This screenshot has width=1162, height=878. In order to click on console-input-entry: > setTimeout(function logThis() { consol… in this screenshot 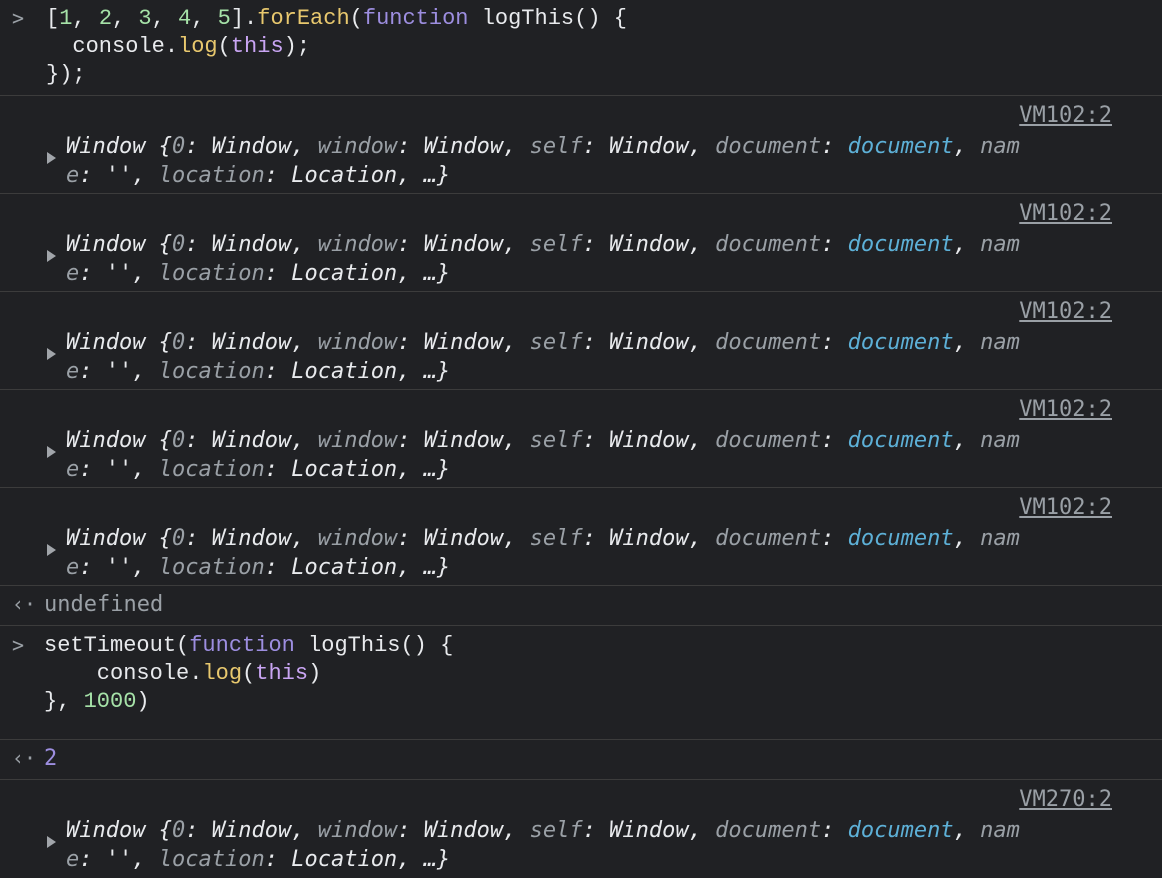, I will do `click(581, 683)`.